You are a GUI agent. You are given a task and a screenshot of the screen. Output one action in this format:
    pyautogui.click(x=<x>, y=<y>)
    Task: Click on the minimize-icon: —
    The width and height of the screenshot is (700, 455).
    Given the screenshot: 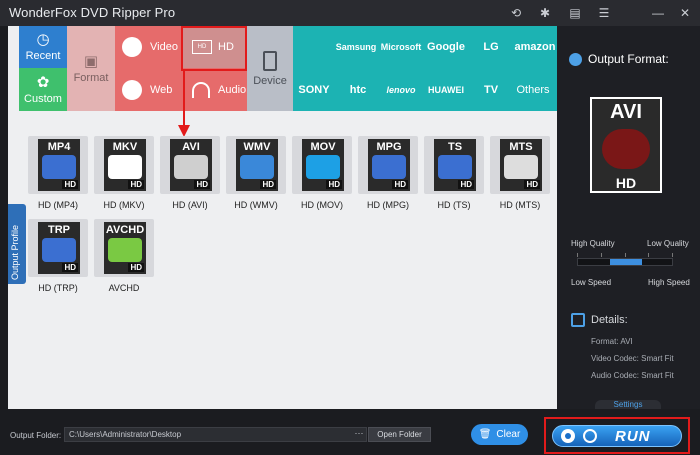 What is the action you would take?
    pyautogui.click(x=658, y=13)
    